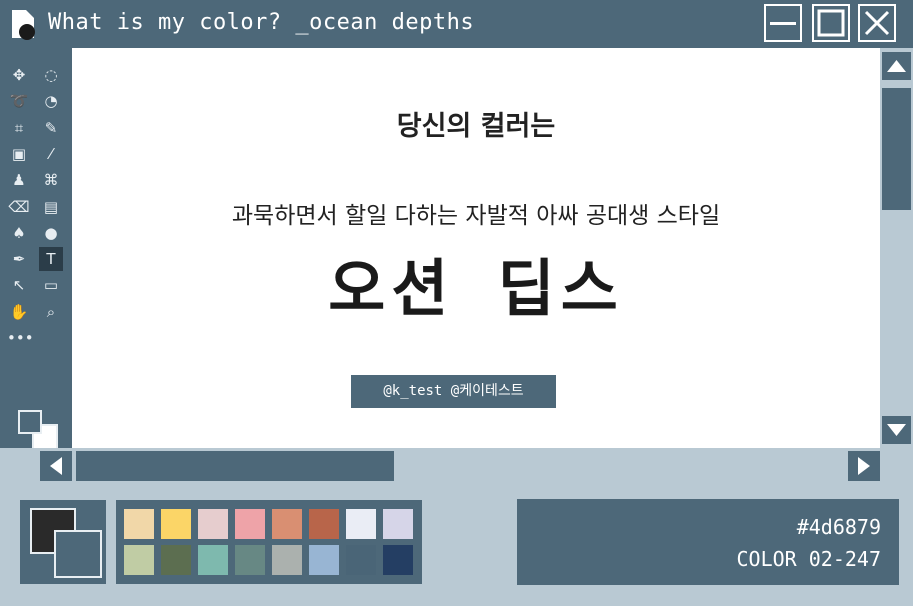  I want to click on more-tools-icon: •••, so click(20, 338).